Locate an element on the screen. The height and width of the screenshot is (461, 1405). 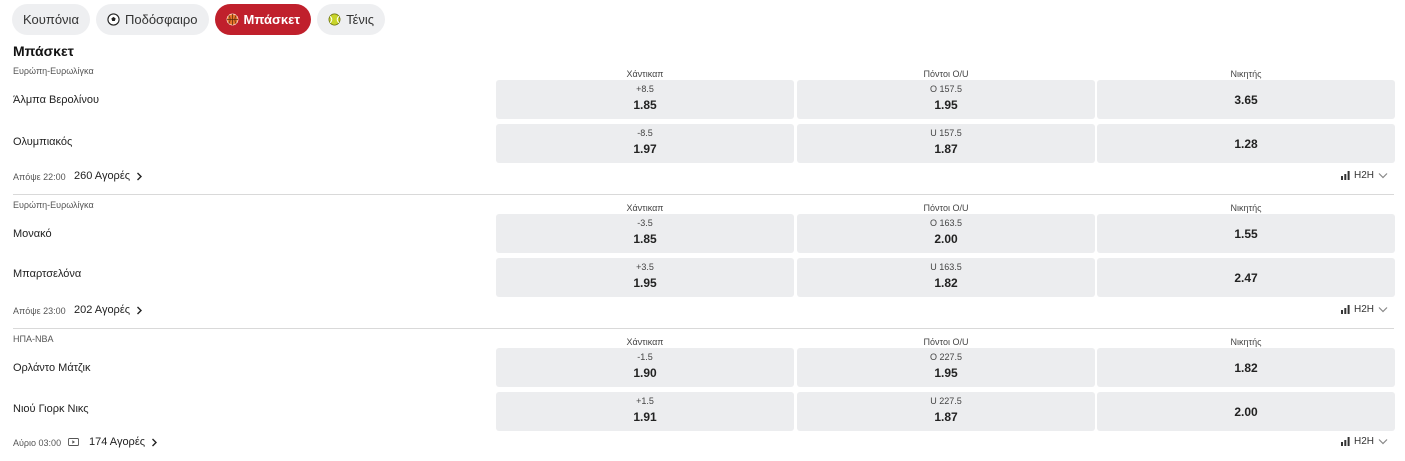
totals-line: O 163.5 is located at coordinates (946, 223).